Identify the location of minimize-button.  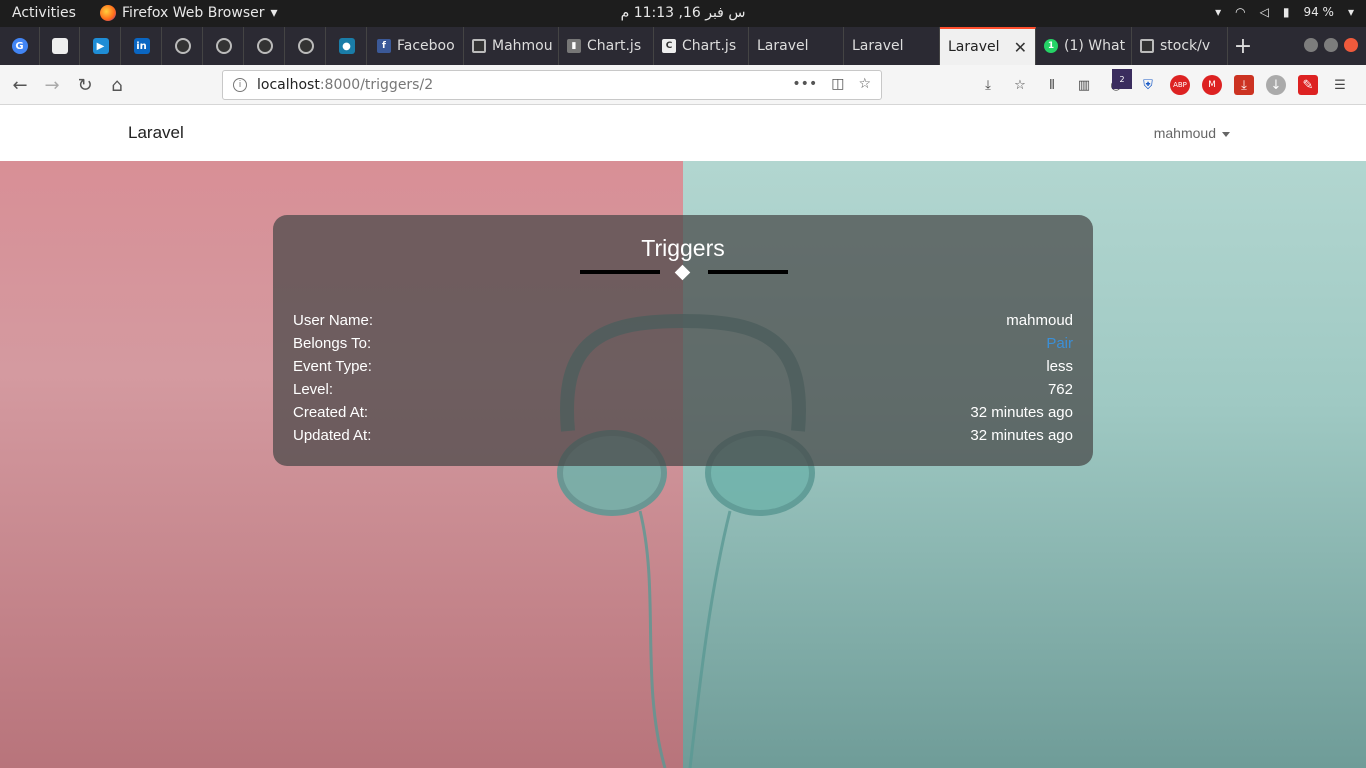
(1311, 45).